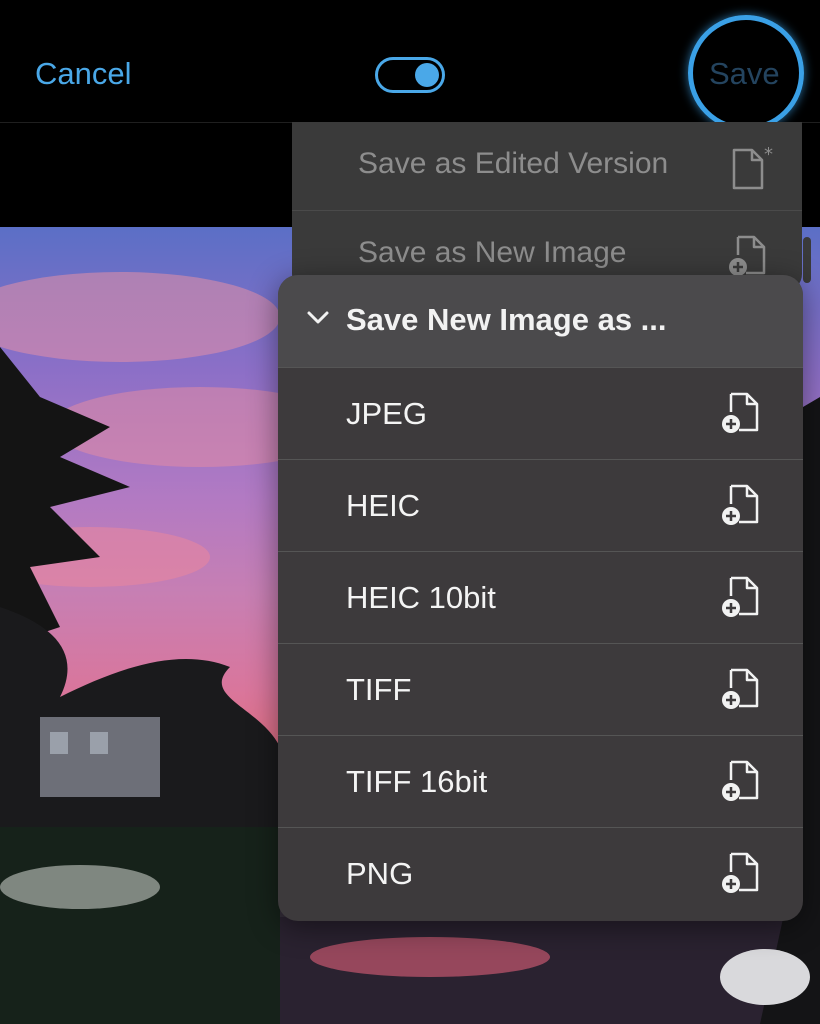  What do you see at coordinates (540, 873) in the screenshot?
I see `format-option-png: PNG` at bounding box center [540, 873].